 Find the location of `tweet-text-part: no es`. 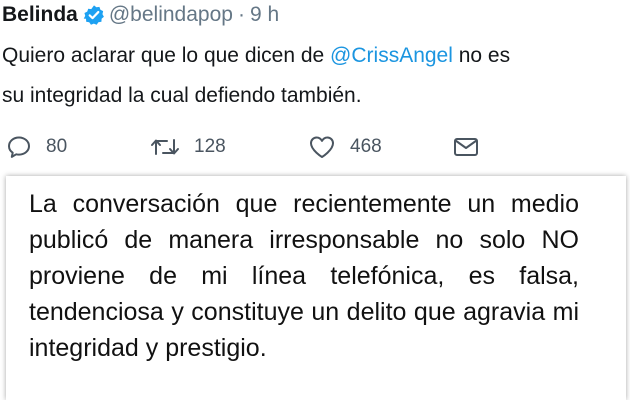

tweet-text-part: no es is located at coordinates (481, 55).